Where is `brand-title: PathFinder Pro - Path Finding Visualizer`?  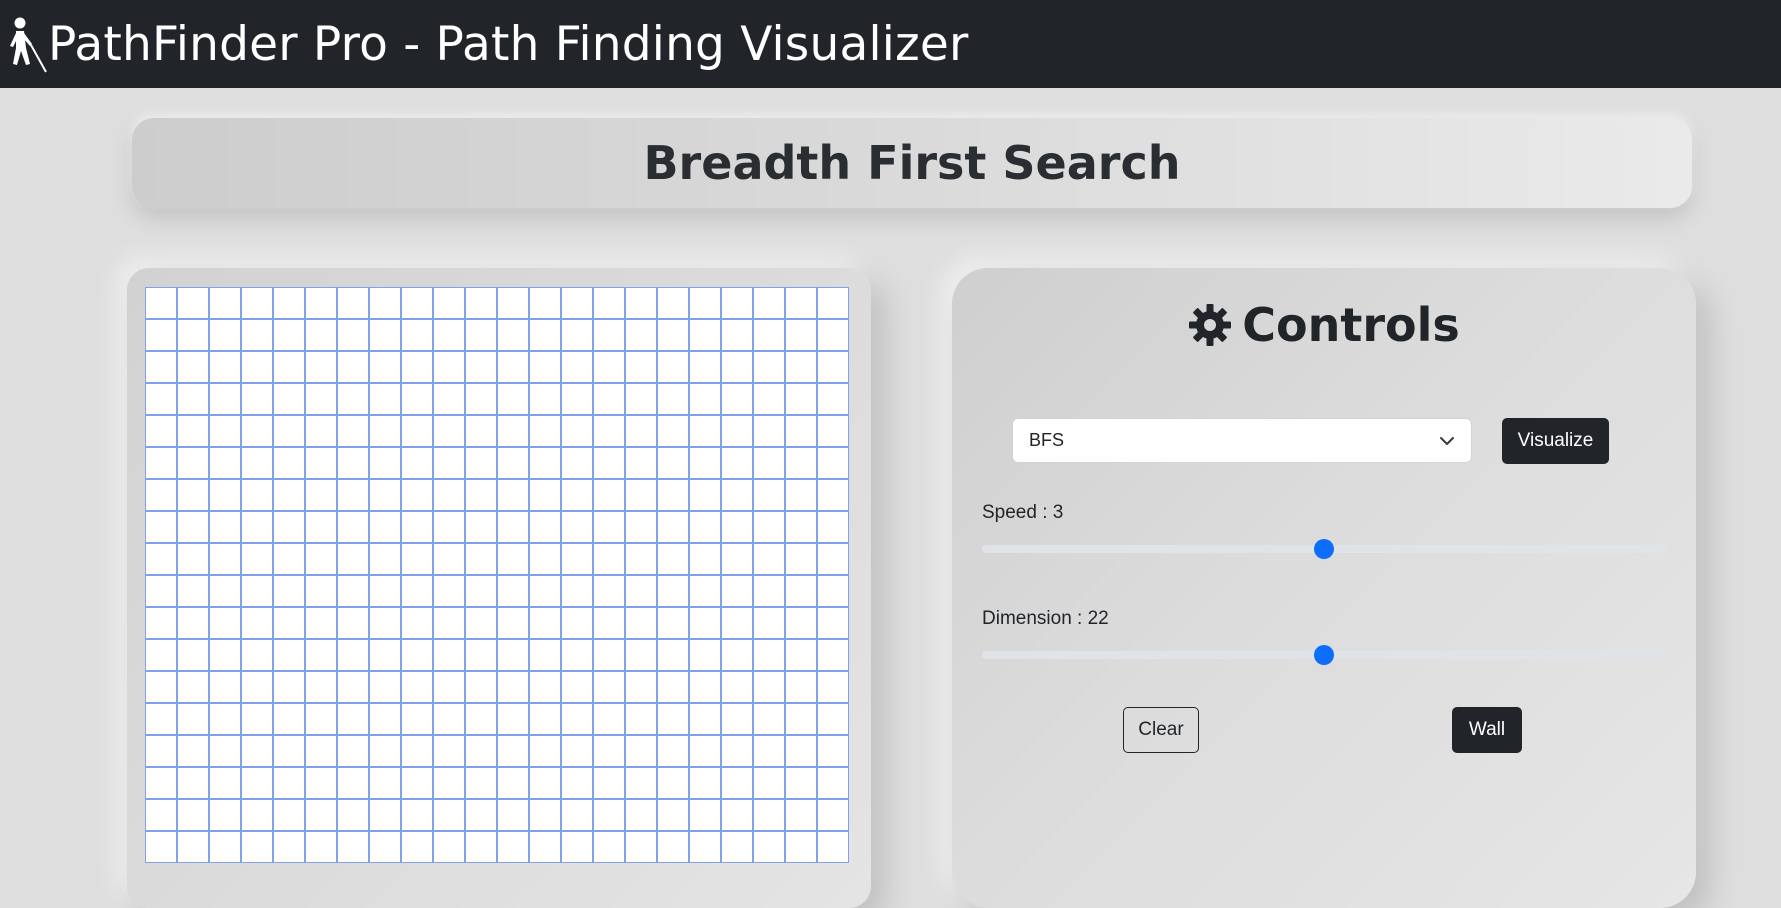 brand-title: PathFinder Pro - Path Finding Visualizer is located at coordinates (508, 44).